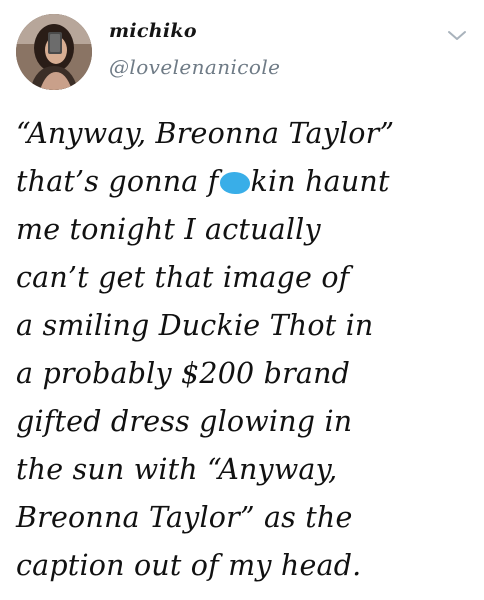  Describe the element at coordinates (168, 229) in the screenshot. I see `tweet-line: me tonight I actually` at that location.